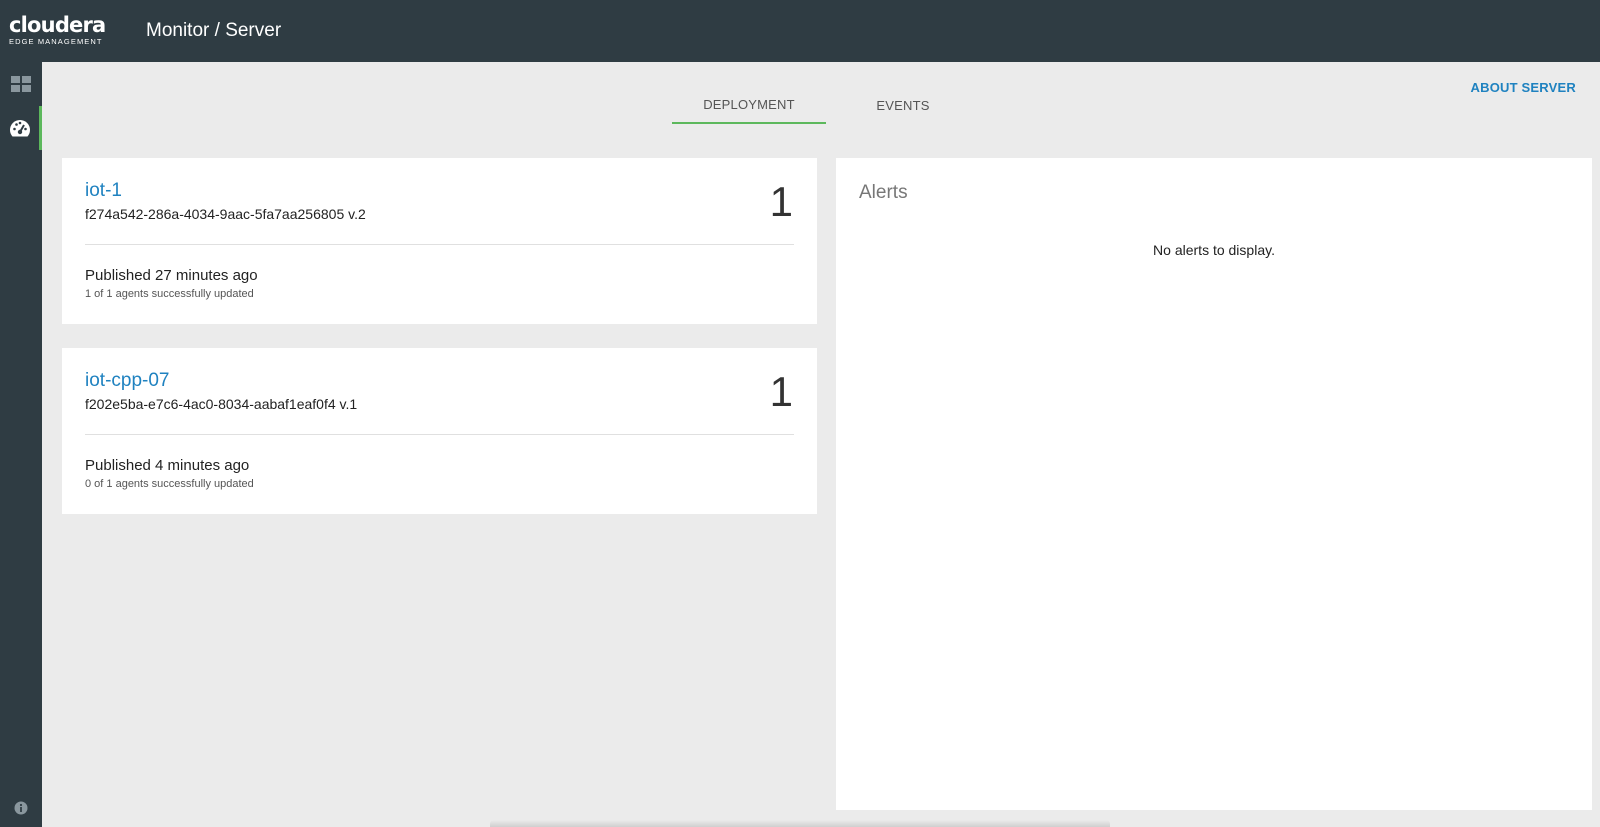 The width and height of the screenshot is (1600, 827). I want to click on deployment-published: Published 27 minutes ago, so click(171, 275).